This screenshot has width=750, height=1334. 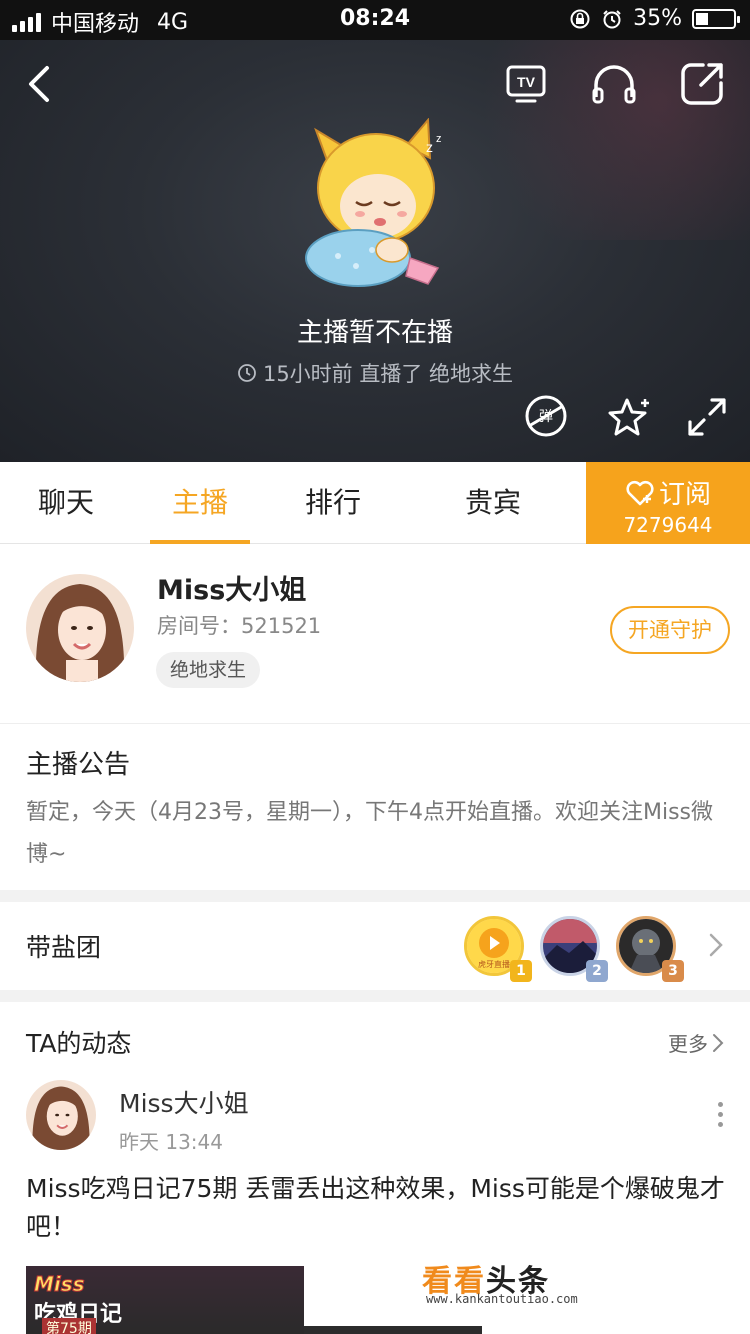 I want to click on tab-bar: 聊天 主播 排行 贵宾 订阅 7279644, so click(x=375, y=503).